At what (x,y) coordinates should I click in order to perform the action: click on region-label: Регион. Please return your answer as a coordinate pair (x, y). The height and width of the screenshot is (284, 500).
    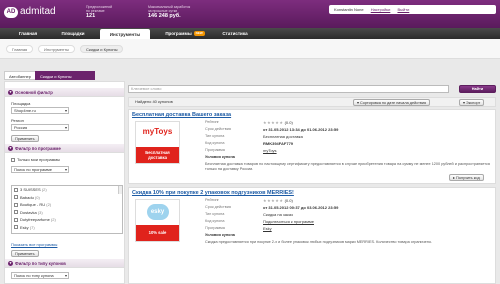
    Looking at the image, I should click on (17, 120).